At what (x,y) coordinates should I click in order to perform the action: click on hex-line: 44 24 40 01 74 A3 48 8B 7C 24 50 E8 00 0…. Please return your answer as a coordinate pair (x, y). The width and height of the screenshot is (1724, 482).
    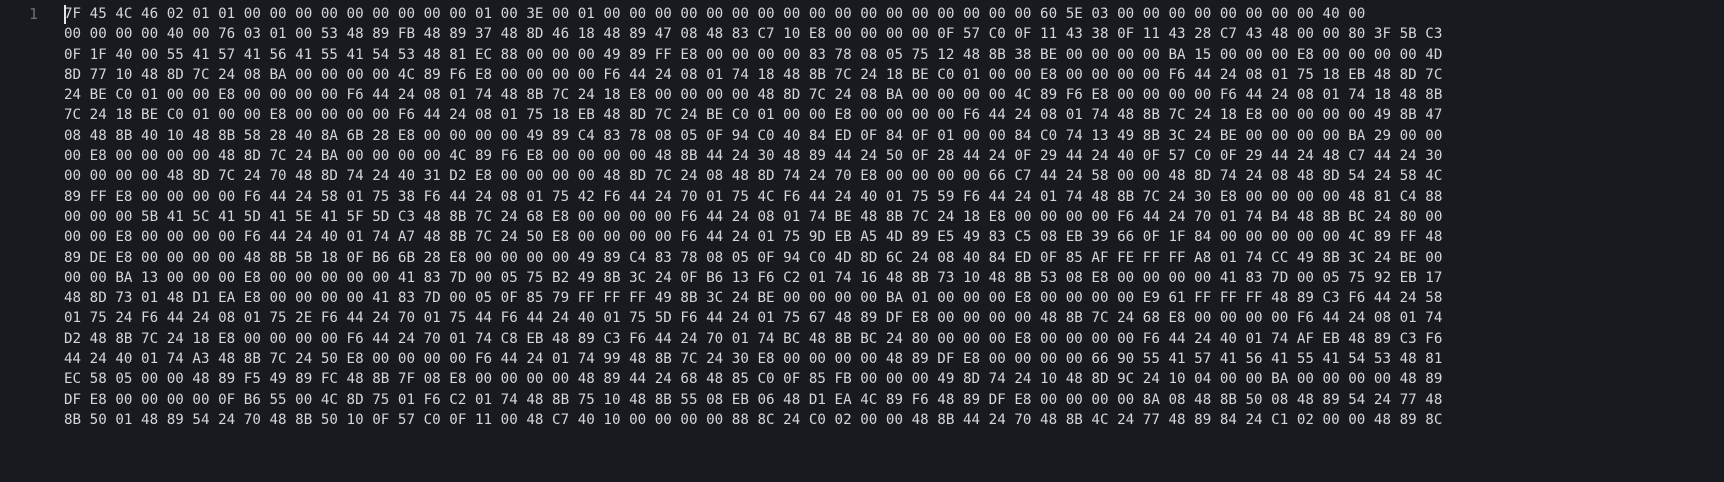
    Looking at the image, I should click on (894, 359).